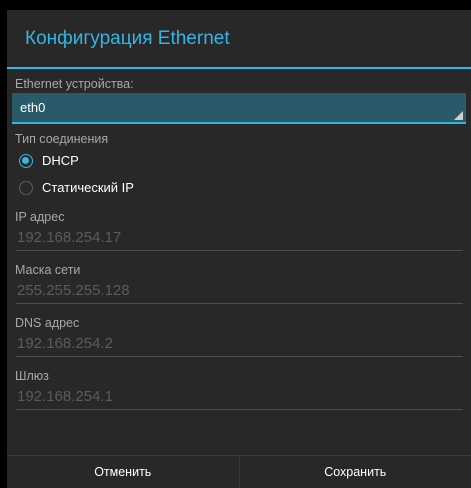  I want to click on gateway-value: 192.168.254.1, so click(65, 396).